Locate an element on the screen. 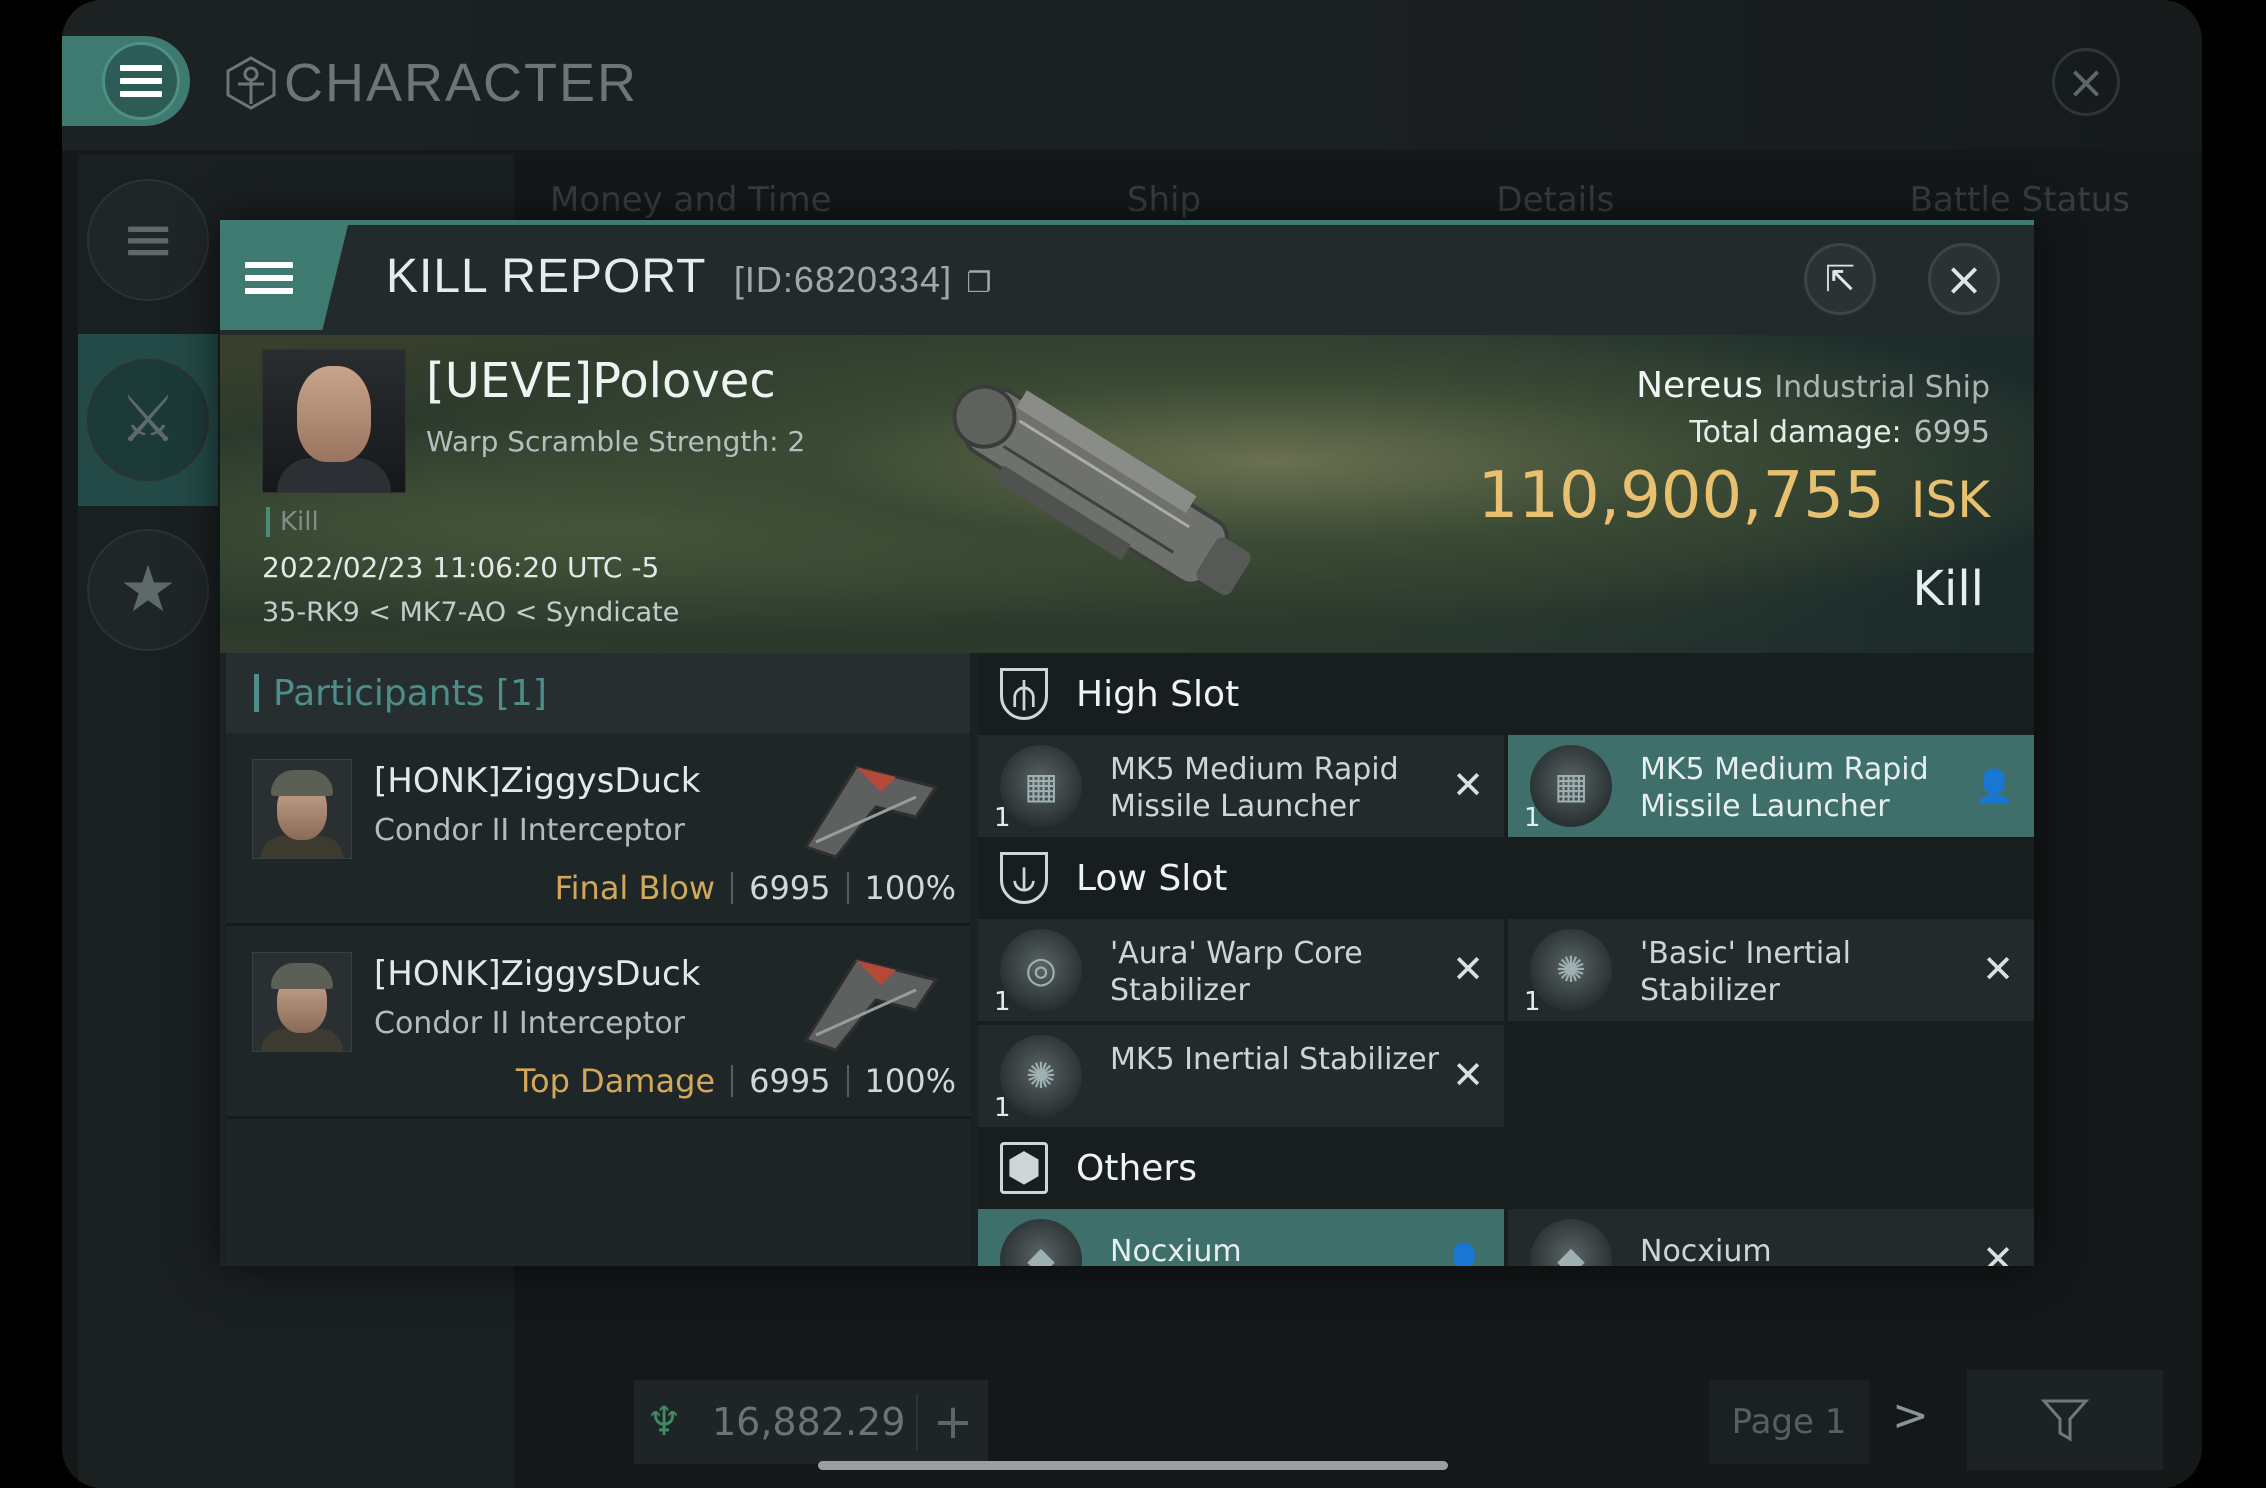 The height and width of the screenshot is (1488, 2266). sidebar-item-battles: ⚔ is located at coordinates (148, 420).